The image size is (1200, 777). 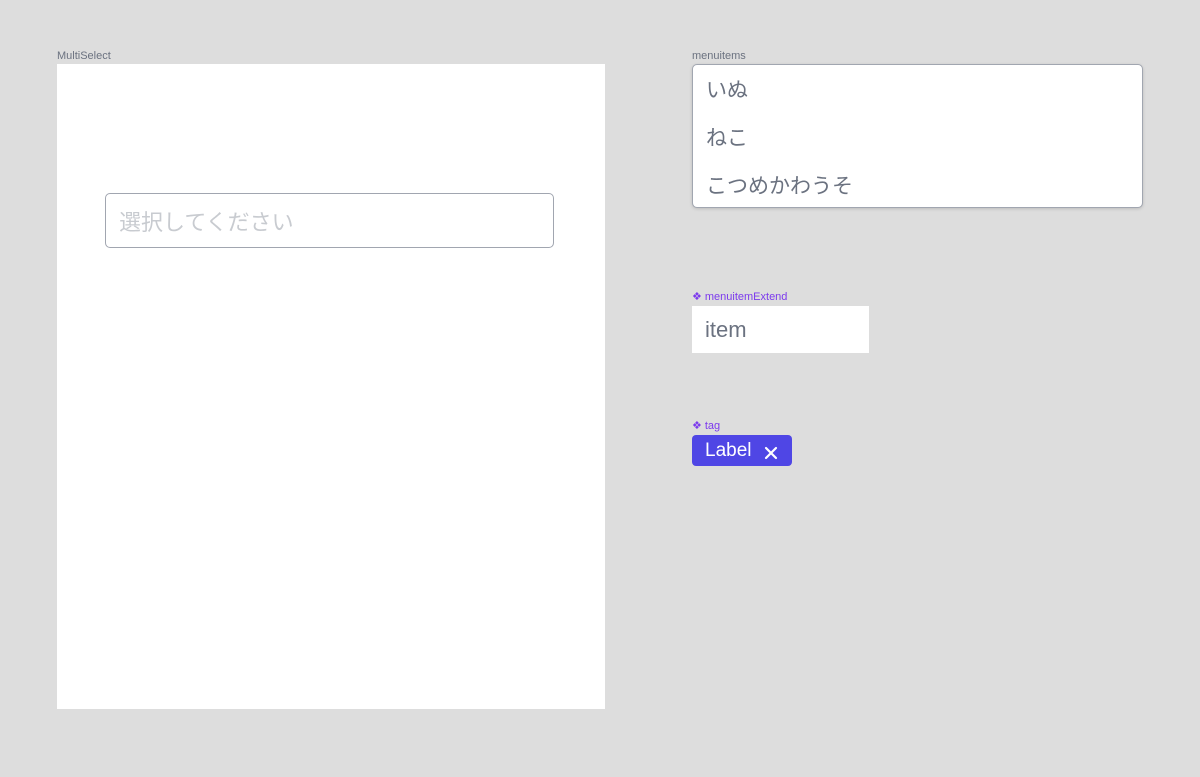 What do you see at coordinates (917, 89) in the screenshot?
I see `menu-item-inu: いぬ` at bounding box center [917, 89].